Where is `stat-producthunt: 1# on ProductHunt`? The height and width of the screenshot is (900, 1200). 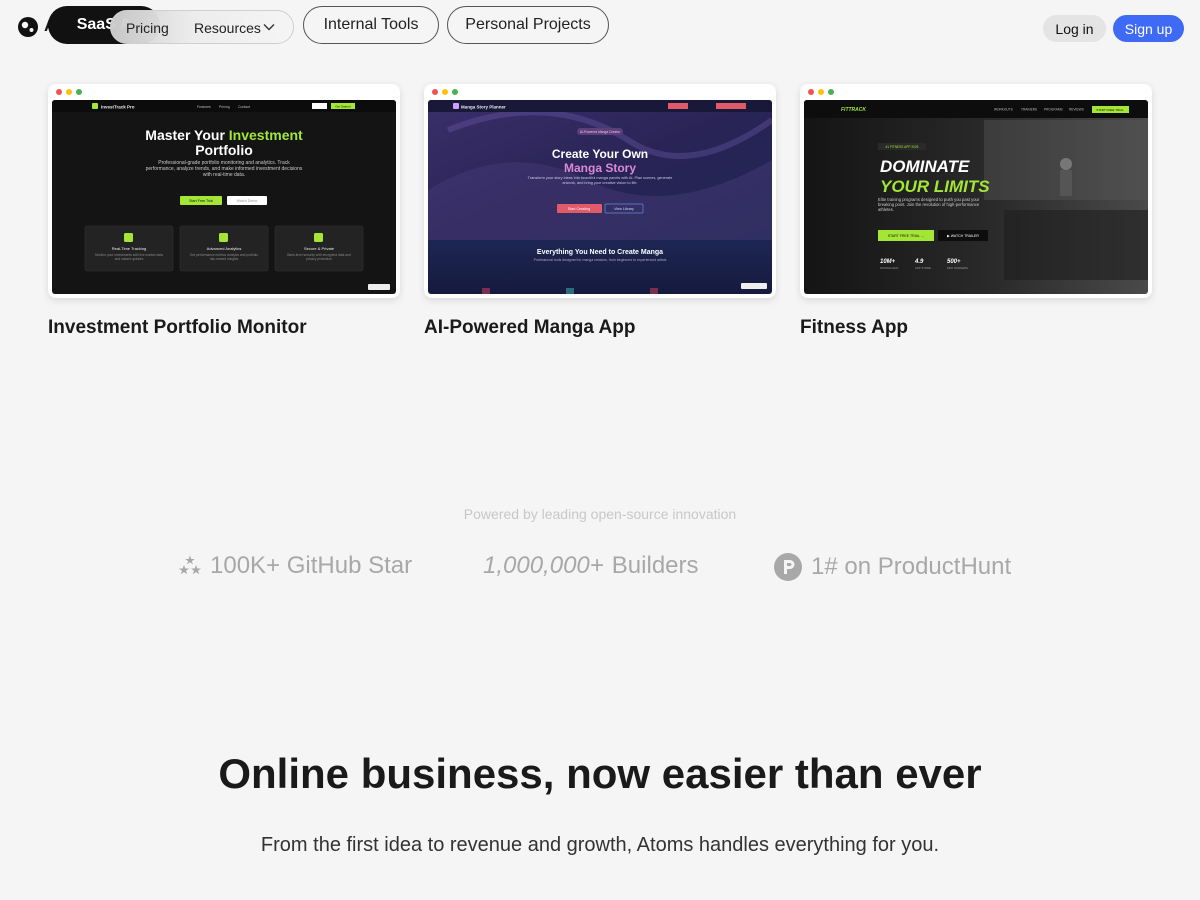
stat-producthunt: 1# on ProductHunt is located at coordinates (892, 567).